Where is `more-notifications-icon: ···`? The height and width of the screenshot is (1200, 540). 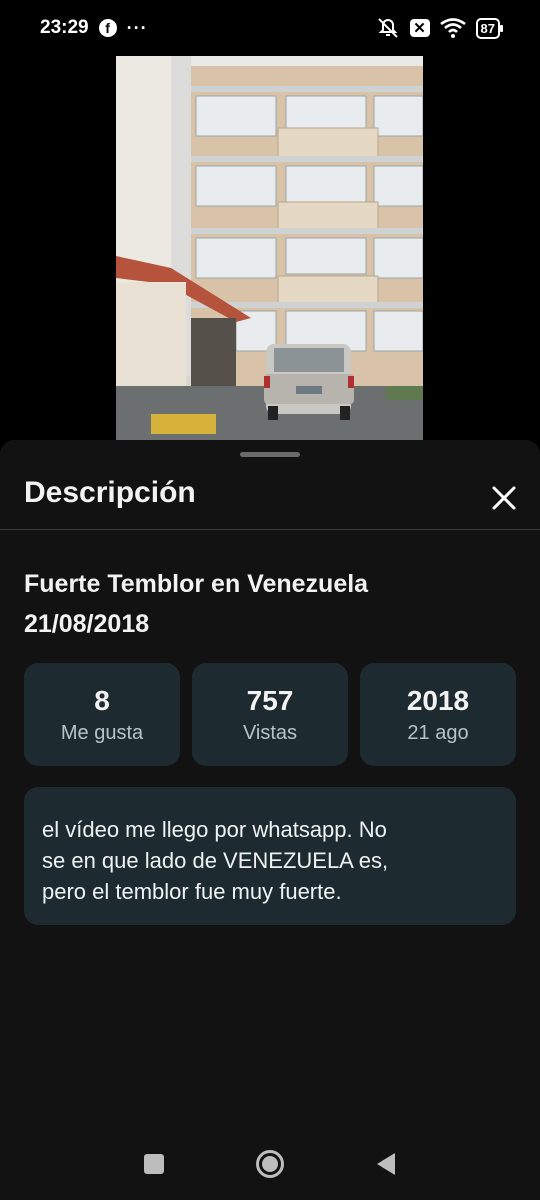
more-notifications-icon: ··· is located at coordinates (137, 27).